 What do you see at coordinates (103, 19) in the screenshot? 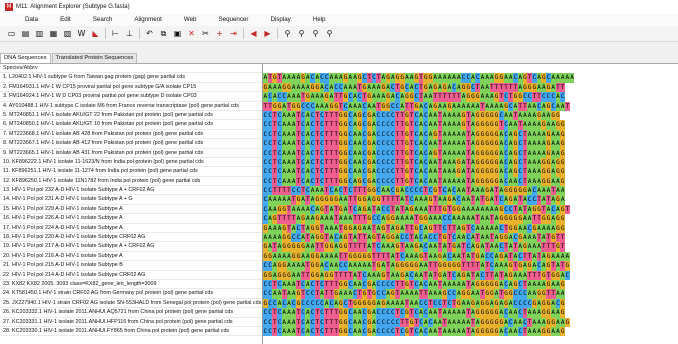
I see `menu-search: Search` at bounding box center [103, 19].